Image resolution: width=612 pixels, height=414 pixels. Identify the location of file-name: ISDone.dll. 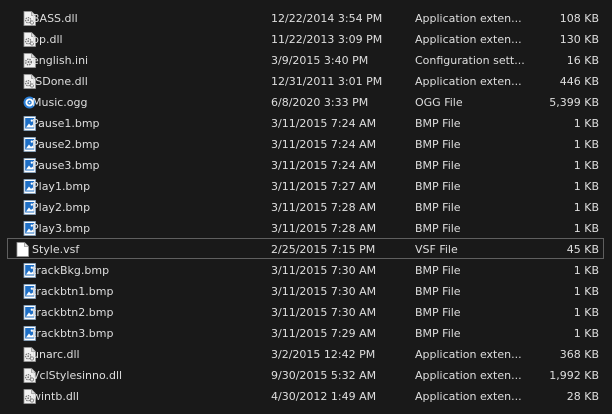
(60, 81).